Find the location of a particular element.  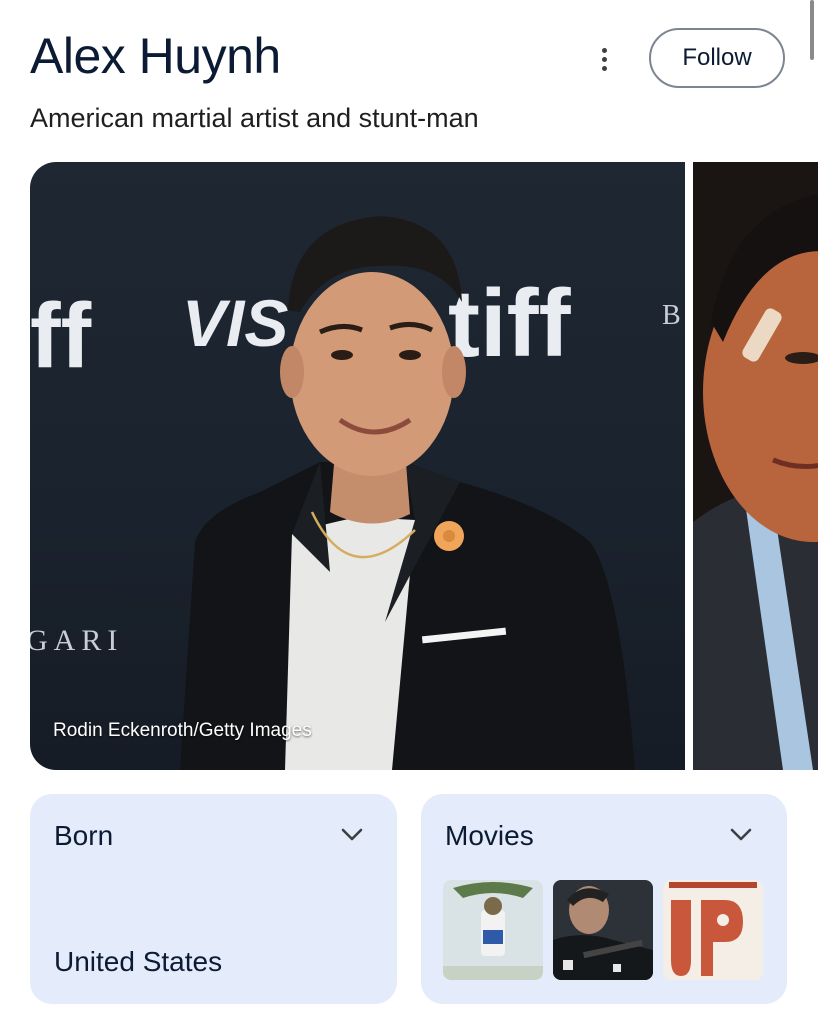

born-card-title: Born is located at coordinates (84, 835).